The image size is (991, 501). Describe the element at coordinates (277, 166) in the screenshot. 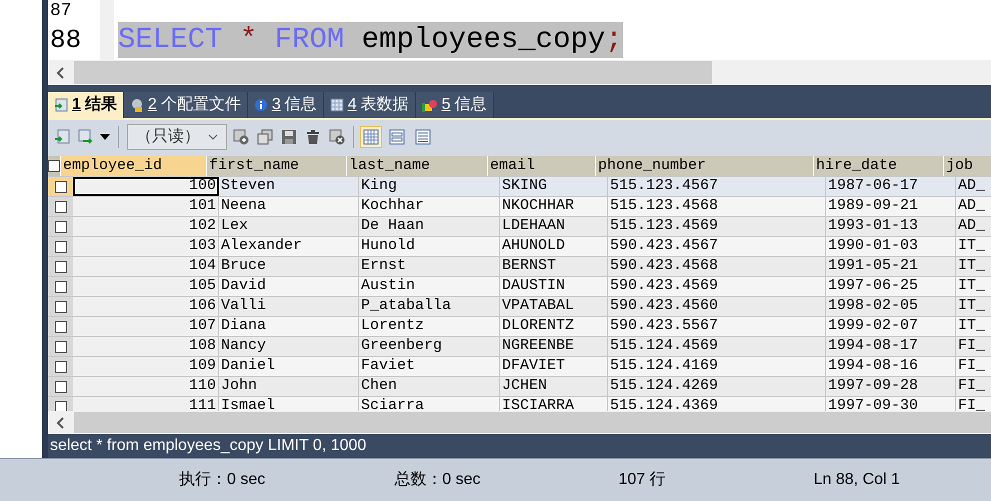

I see `column-header: first_name` at that location.